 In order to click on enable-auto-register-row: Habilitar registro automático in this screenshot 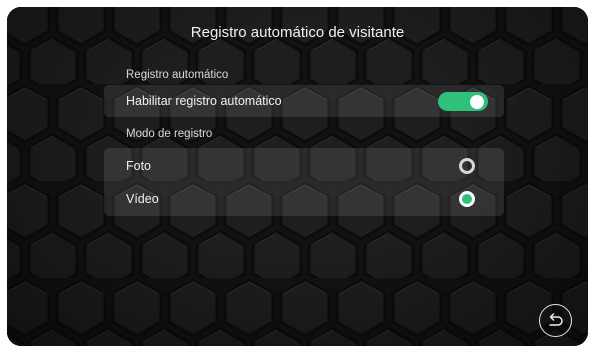, I will do `click(304, 101)`.